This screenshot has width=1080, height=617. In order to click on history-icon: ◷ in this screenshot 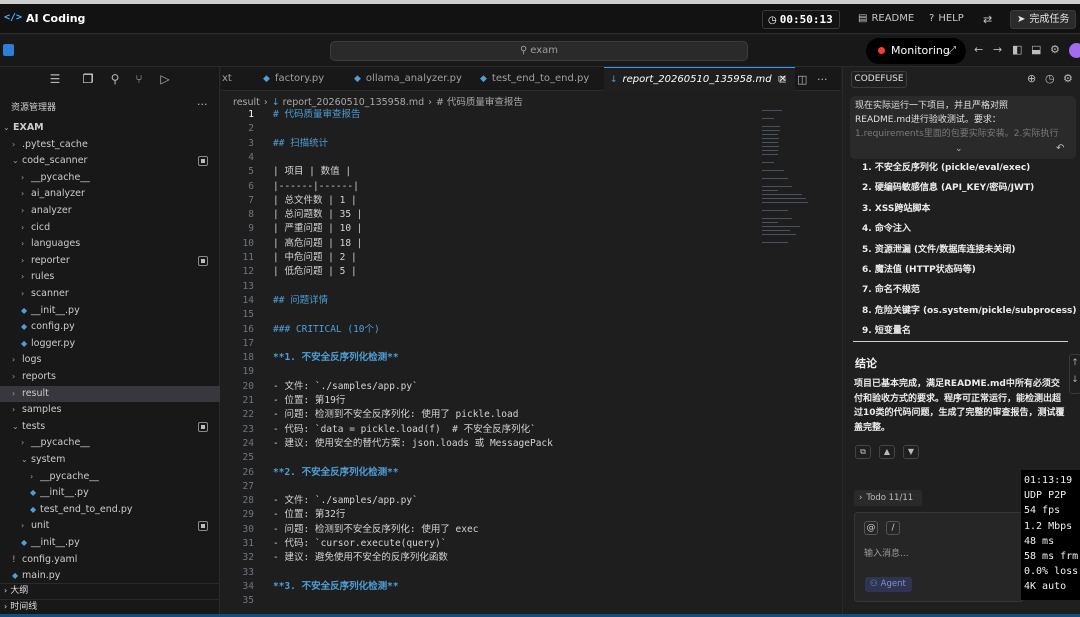, I will do `click(1050, 78)`.